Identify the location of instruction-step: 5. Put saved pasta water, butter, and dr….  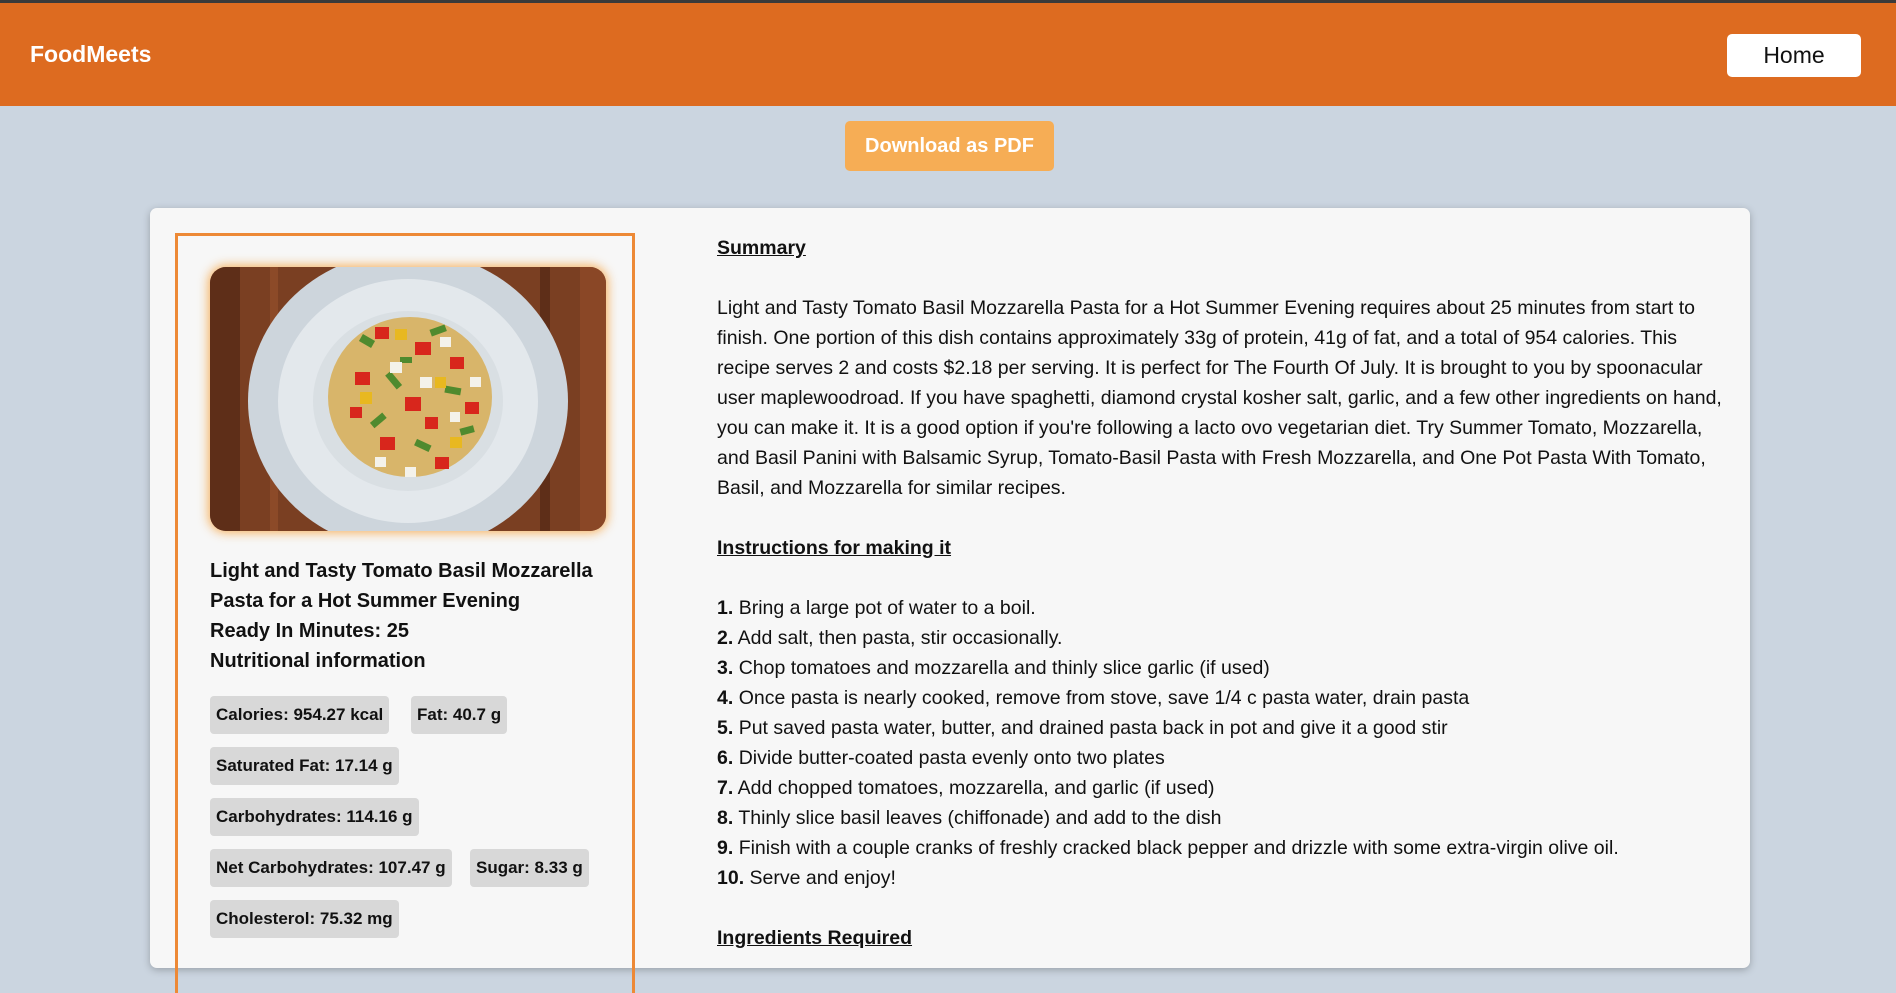
(1082, 728).